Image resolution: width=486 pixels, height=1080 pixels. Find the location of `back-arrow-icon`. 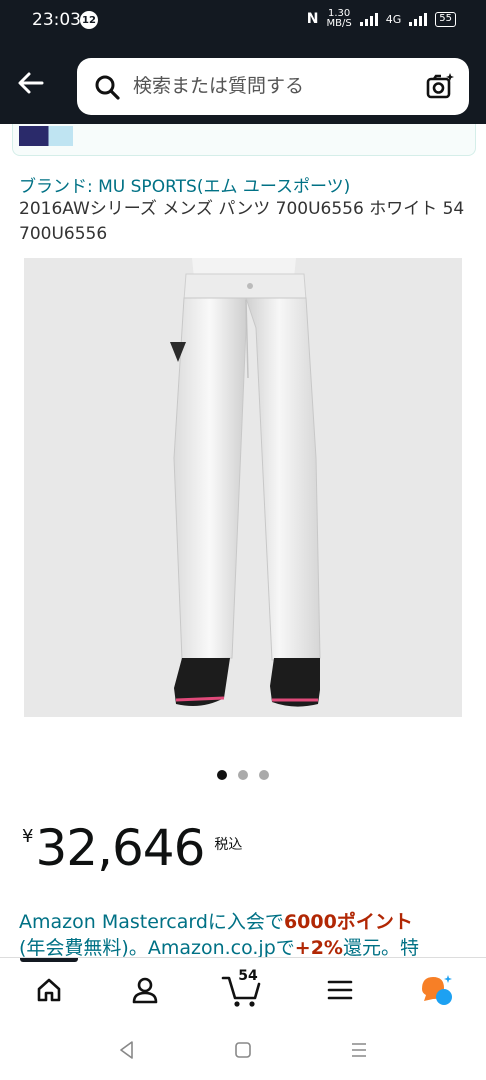

back-arrow-icon is located at coordinates (31, 83).